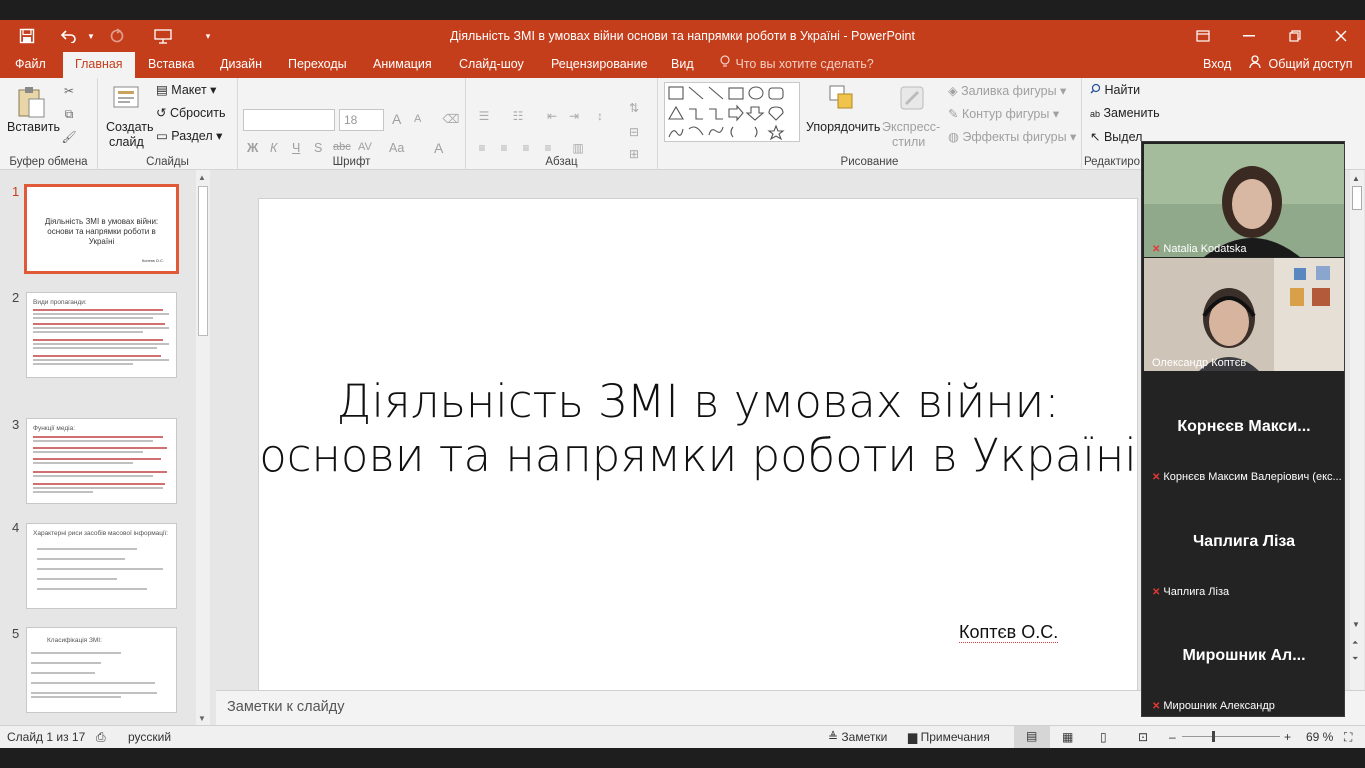  Describe the element at coordinates (911, 127) in the screenshot. I see `quick-styles-label-1: Экспресс-` at that location.